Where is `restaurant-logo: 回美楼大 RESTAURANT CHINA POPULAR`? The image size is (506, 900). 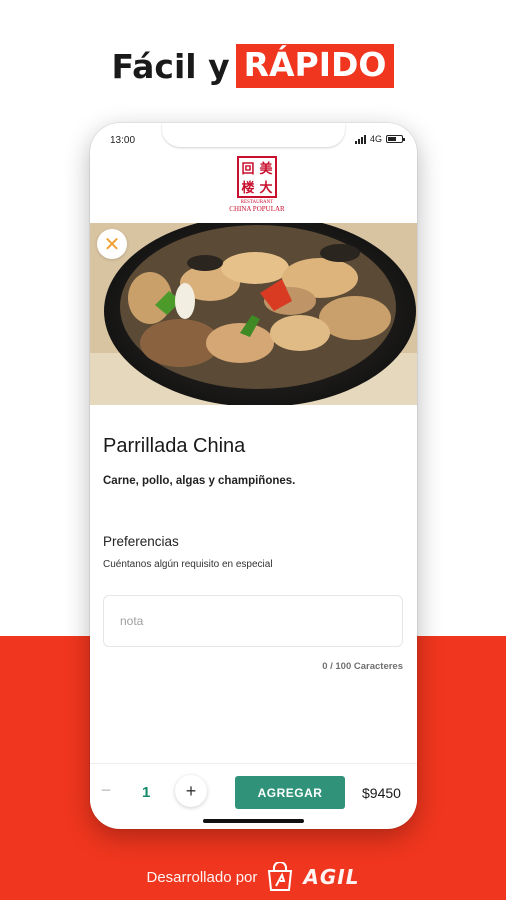
restaurant-logo: 回美楼大 RESTAURANT CHINA POPULAR is located at coordinates (257, 186).